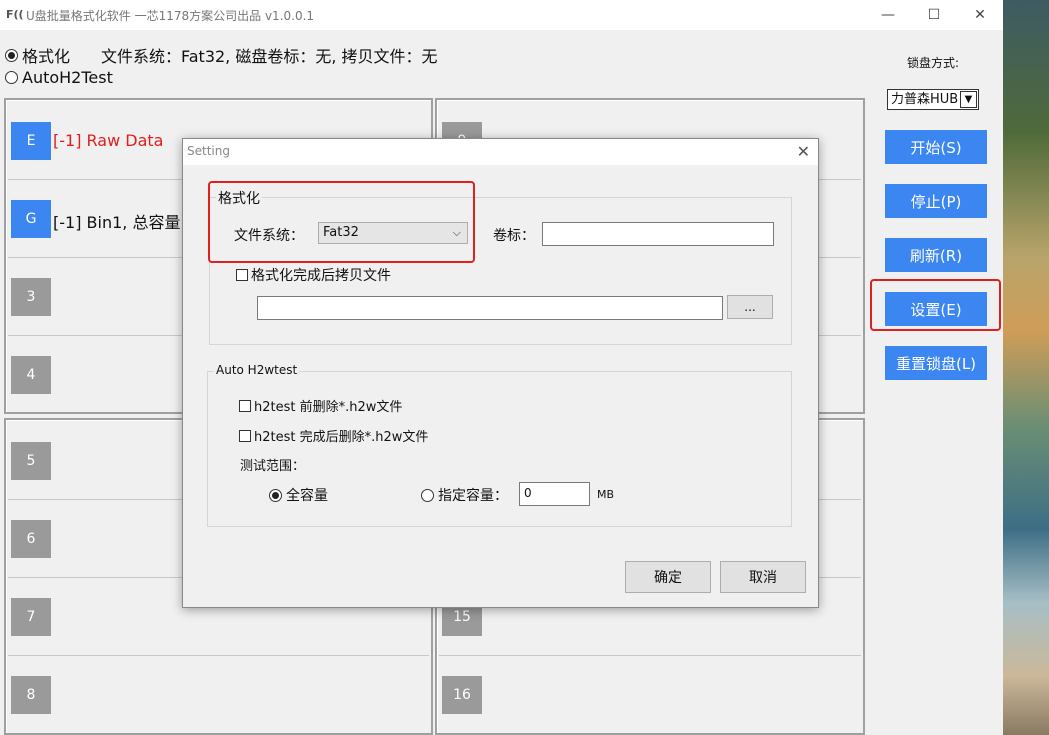 This screenshot has width=1049, height=735. What do you see at coordinates (473, 496) in the screenshot?
I see `specified-capacity-label: 指定容量：` at bounding box center [473, 496].